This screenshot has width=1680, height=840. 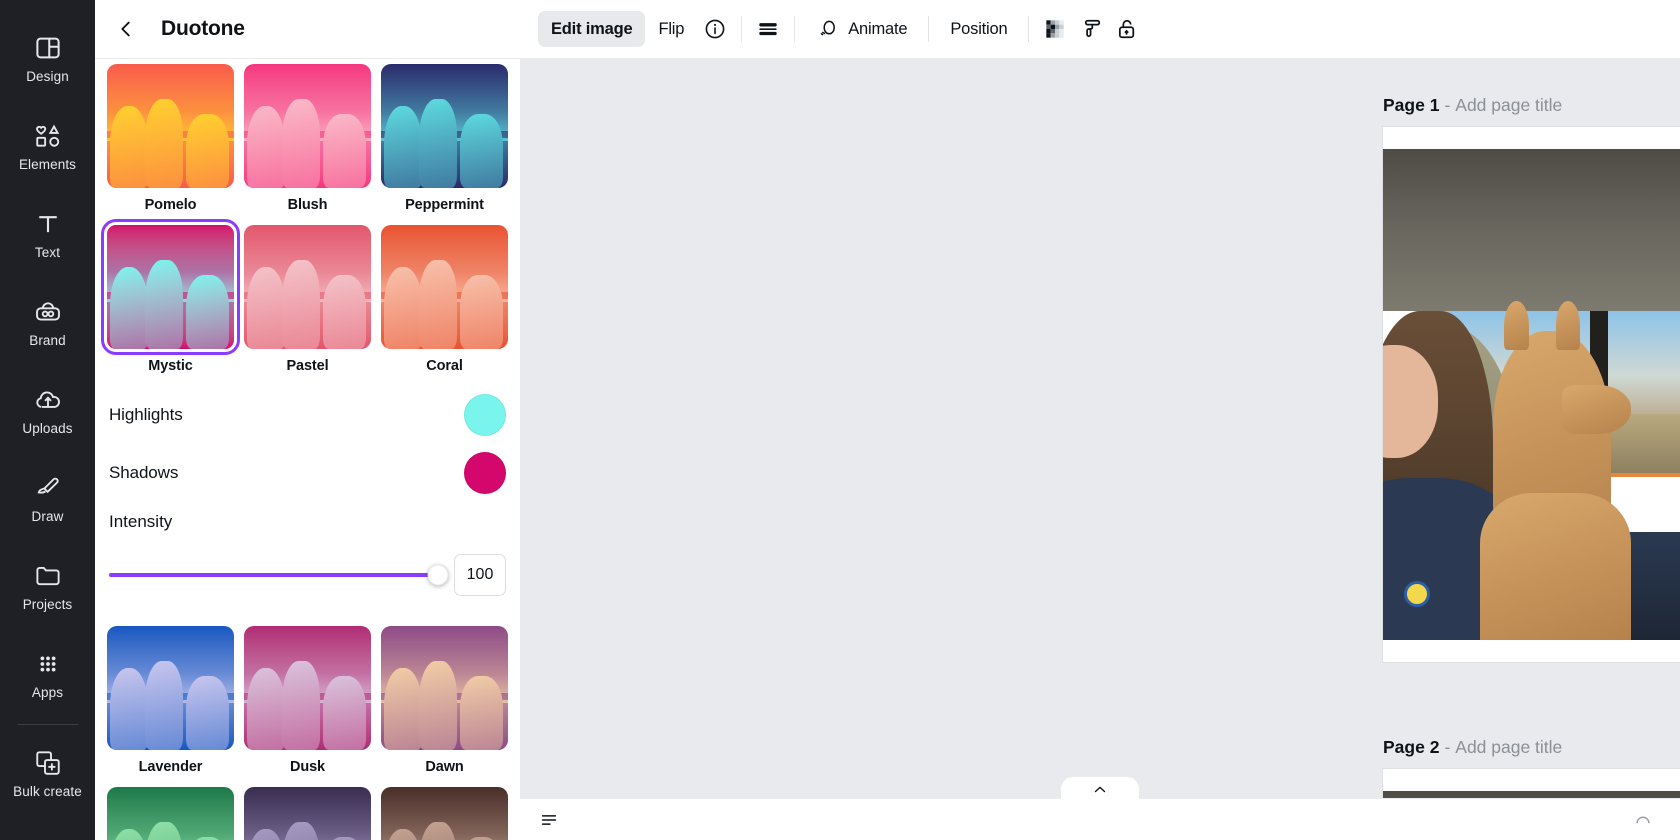 I want to click on sidebar-item-brand: Brand, so click(x=47, y=322).